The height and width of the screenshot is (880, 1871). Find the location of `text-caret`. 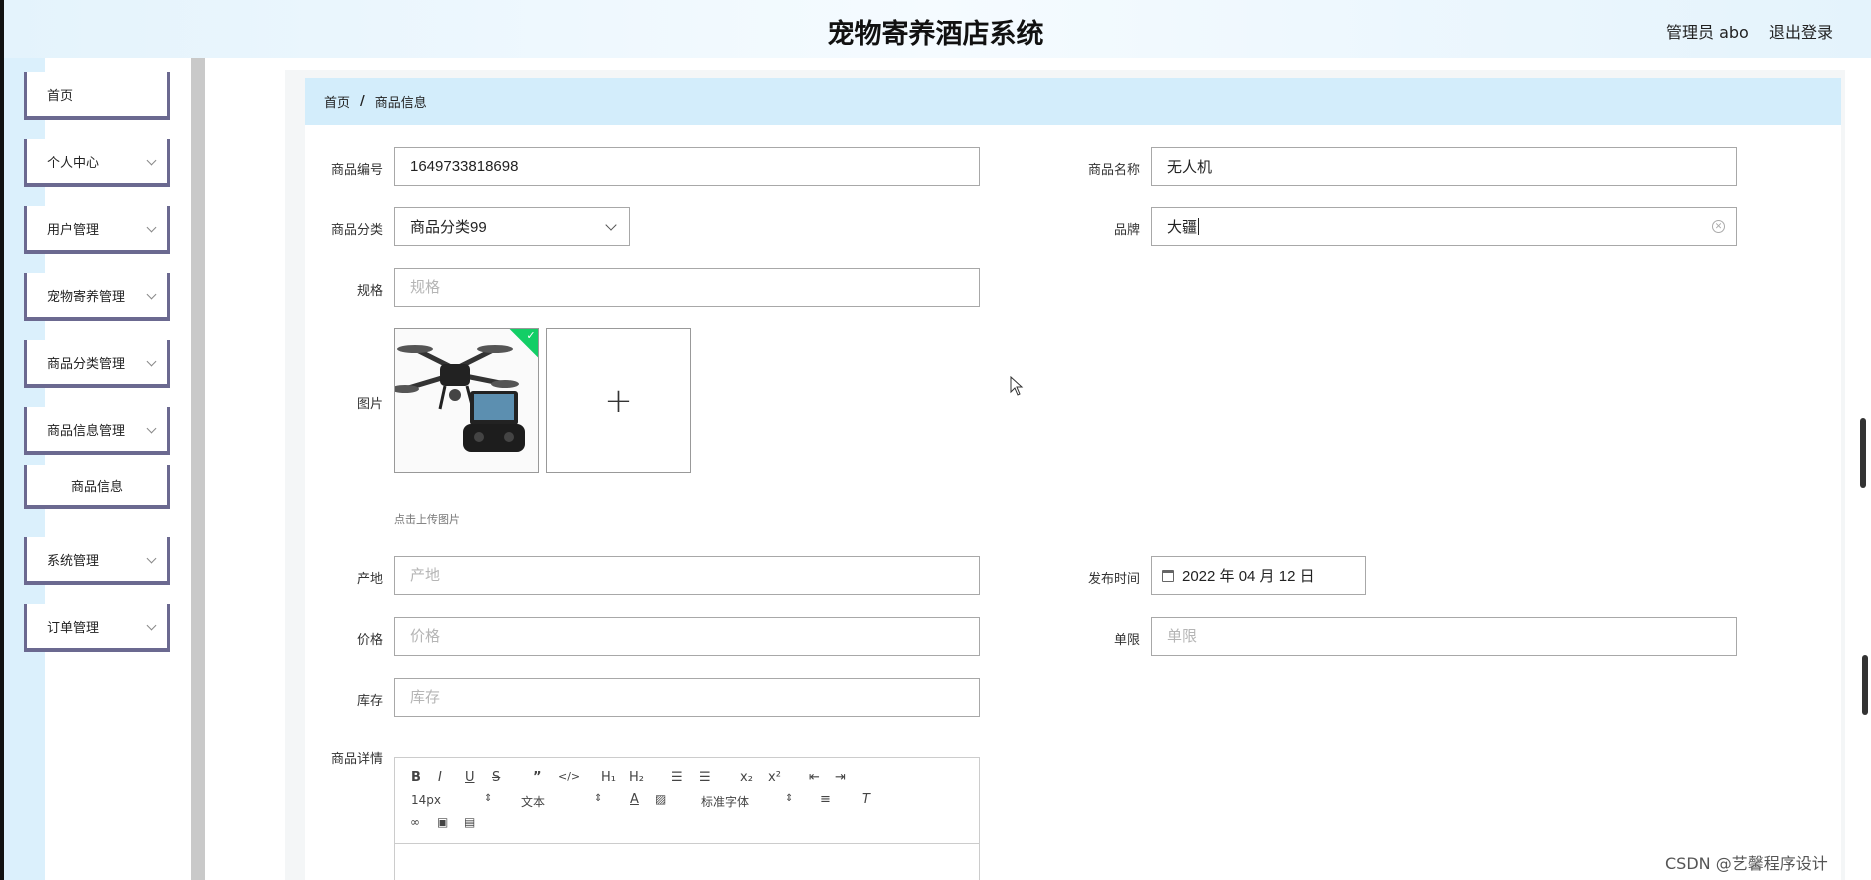

text-caret is located at coordinates (1199, 226).